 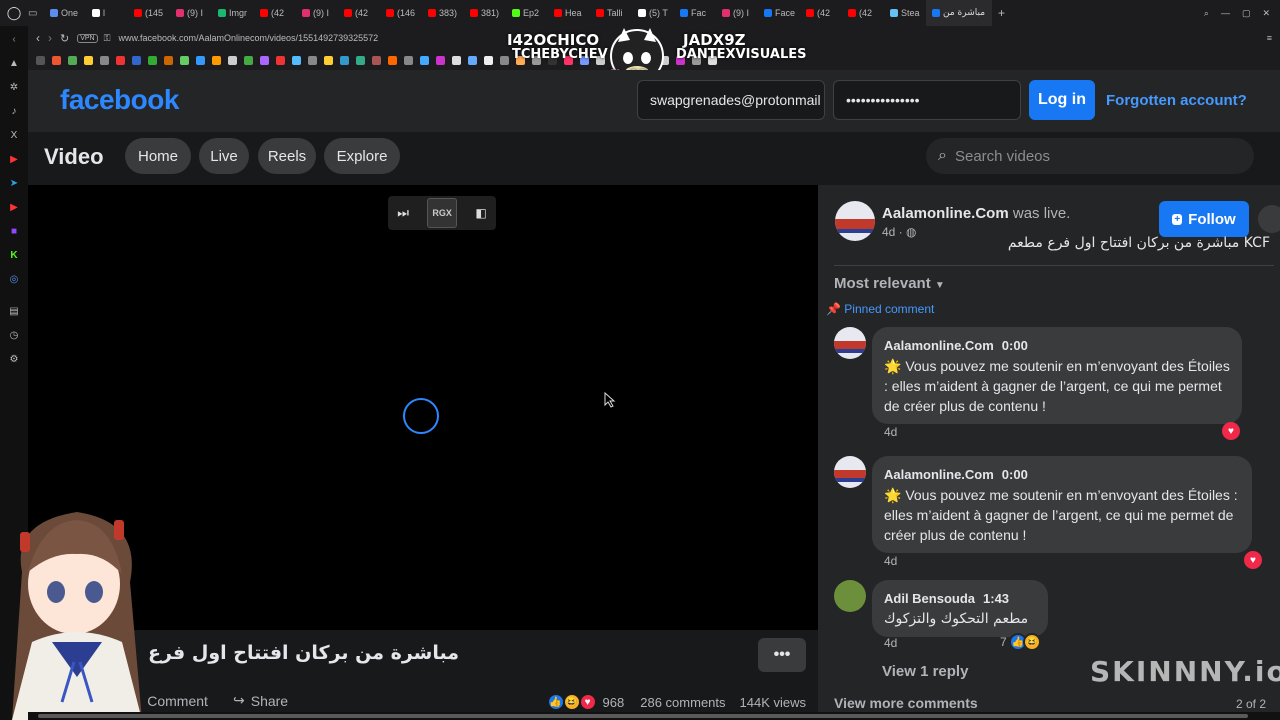 What do you see at coordinates (233, 13) in the screenshot?
I see `tab: Imgr` at bounding box center [233, 13].